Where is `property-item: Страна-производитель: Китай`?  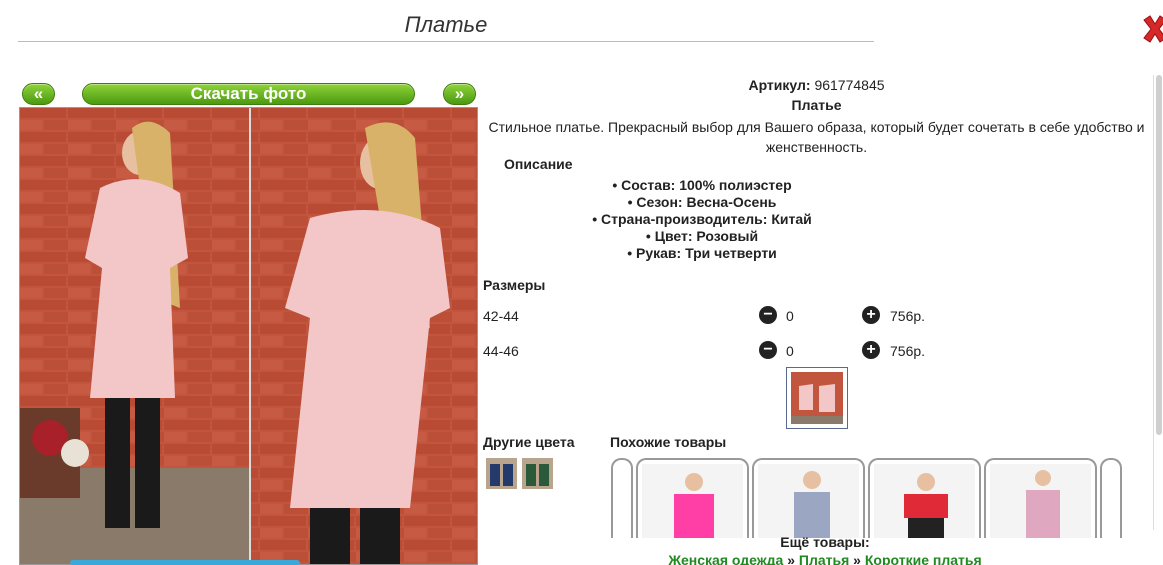
property-item: Страна-производитель: Китай is located at coordinates (702, 219).